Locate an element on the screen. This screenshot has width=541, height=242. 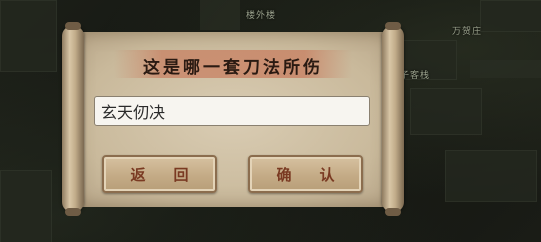
back-button-label: 返回 is located at coordinates (173, 174).